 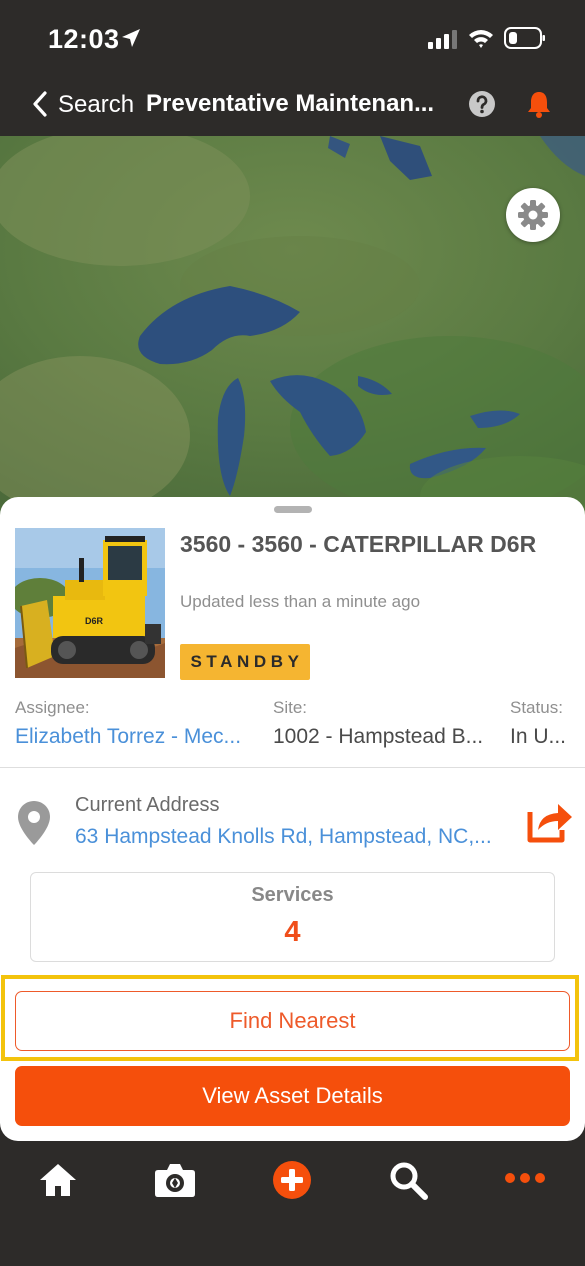 What do you see at coordinates (525, 1178) in the screenshot?
I see `more-icon` at bounding box center [525, 1178].